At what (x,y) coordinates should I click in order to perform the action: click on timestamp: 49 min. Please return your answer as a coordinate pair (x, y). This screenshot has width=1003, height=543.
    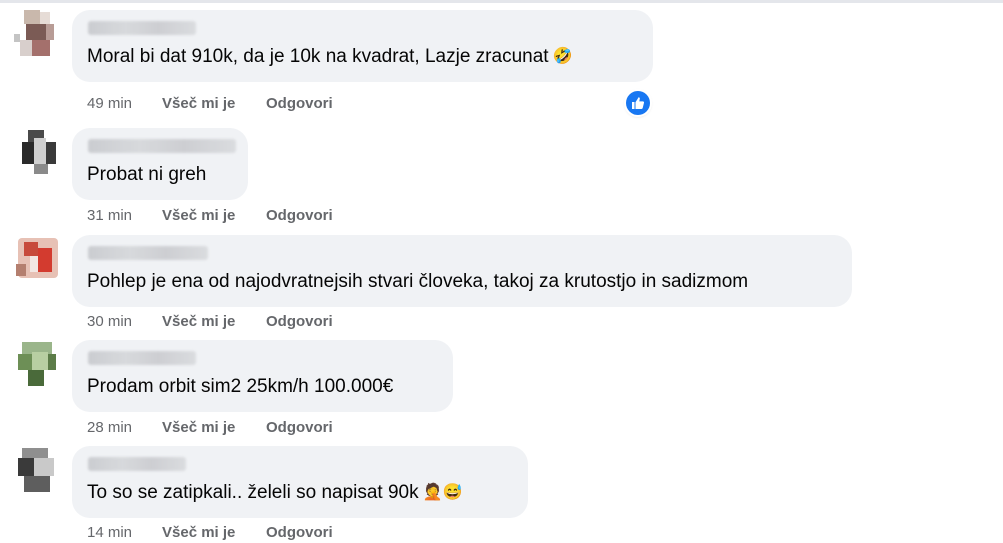
    Looking at the image, I should click on (109, 104).